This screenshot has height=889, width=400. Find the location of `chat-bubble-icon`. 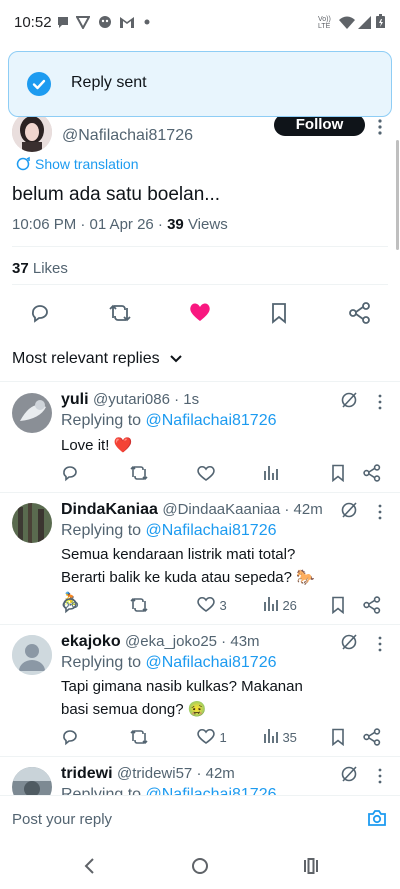

chat-bubble-icon is located at coordinates (63, 22).